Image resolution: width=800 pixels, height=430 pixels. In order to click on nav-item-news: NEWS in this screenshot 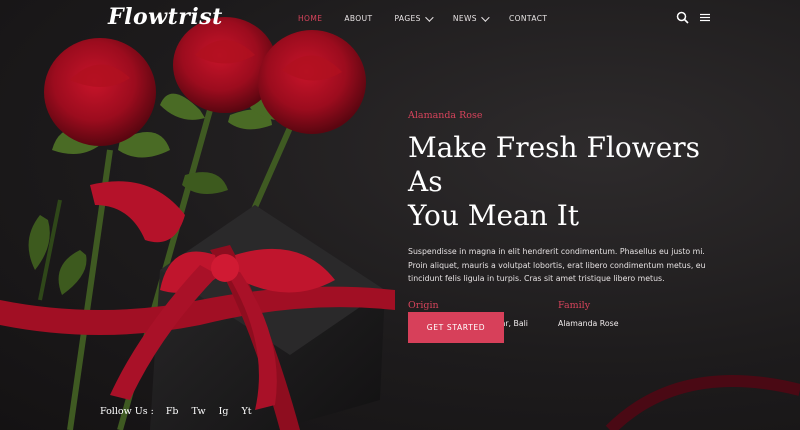, I will do `click(471, 17)`.